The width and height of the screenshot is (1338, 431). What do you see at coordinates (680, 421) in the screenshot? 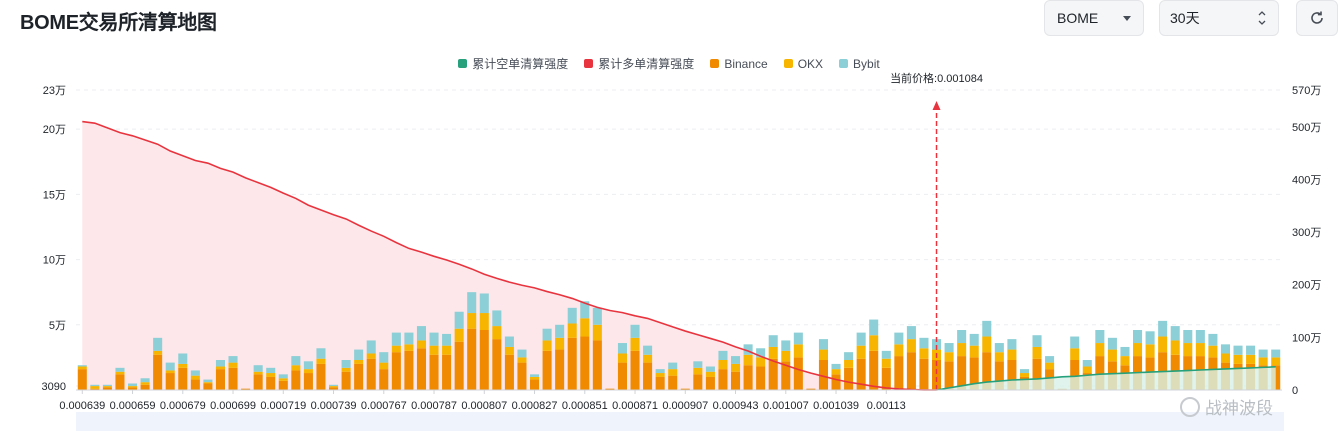
I see `chart-zoom-slider` at bounding box center [680, 421].